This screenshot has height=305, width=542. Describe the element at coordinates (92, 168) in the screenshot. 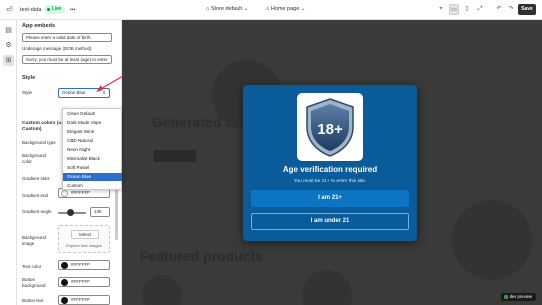

I see `style-option: Soft Pastel` at that location.